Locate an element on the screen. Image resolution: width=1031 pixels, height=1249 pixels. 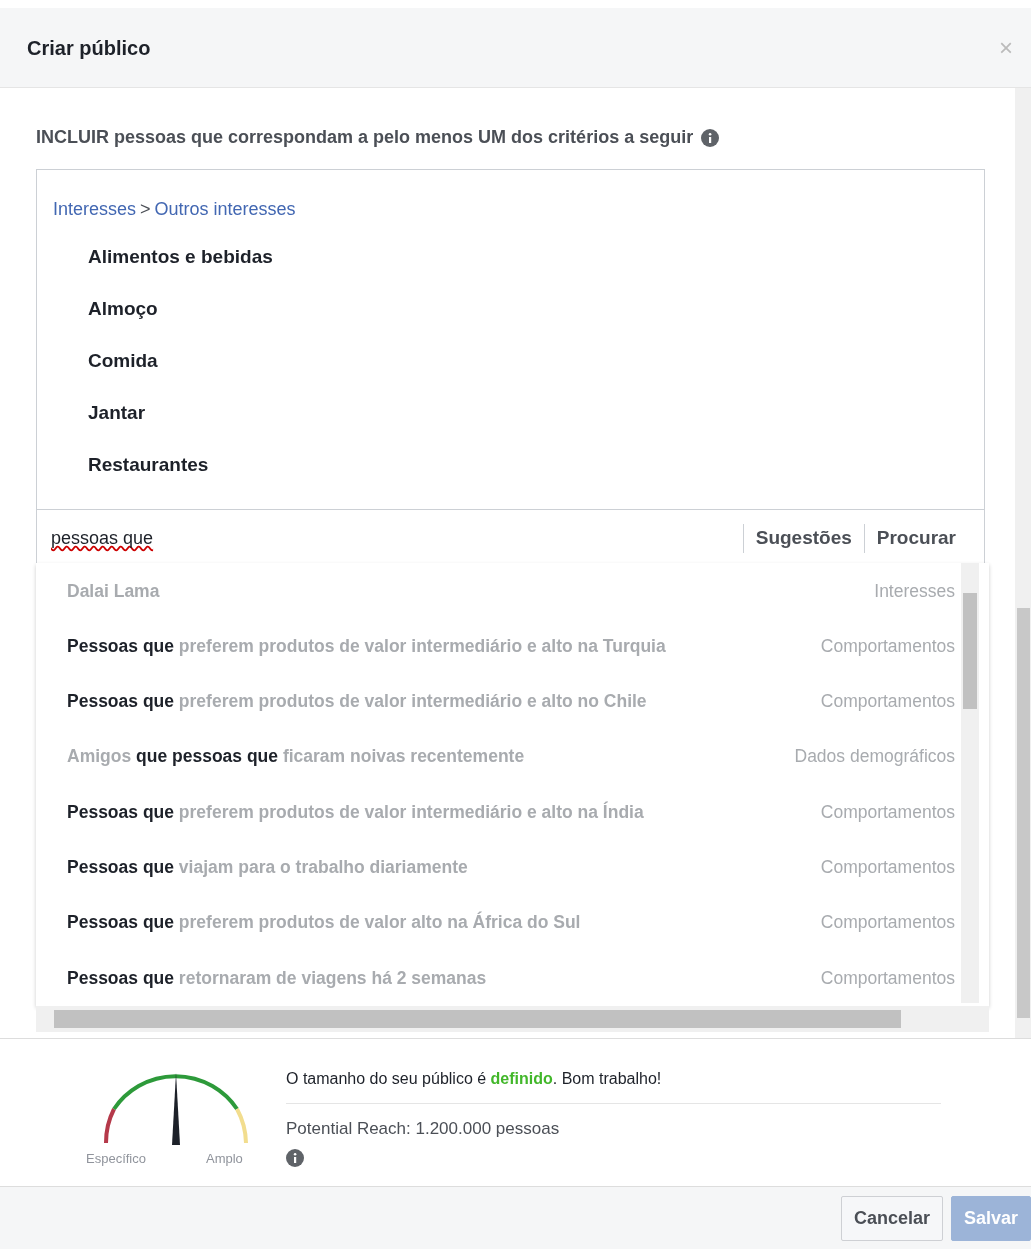
potential-reach: Potential Reach: 1.200.000 pessoas is located at coordinates (423, 1129).